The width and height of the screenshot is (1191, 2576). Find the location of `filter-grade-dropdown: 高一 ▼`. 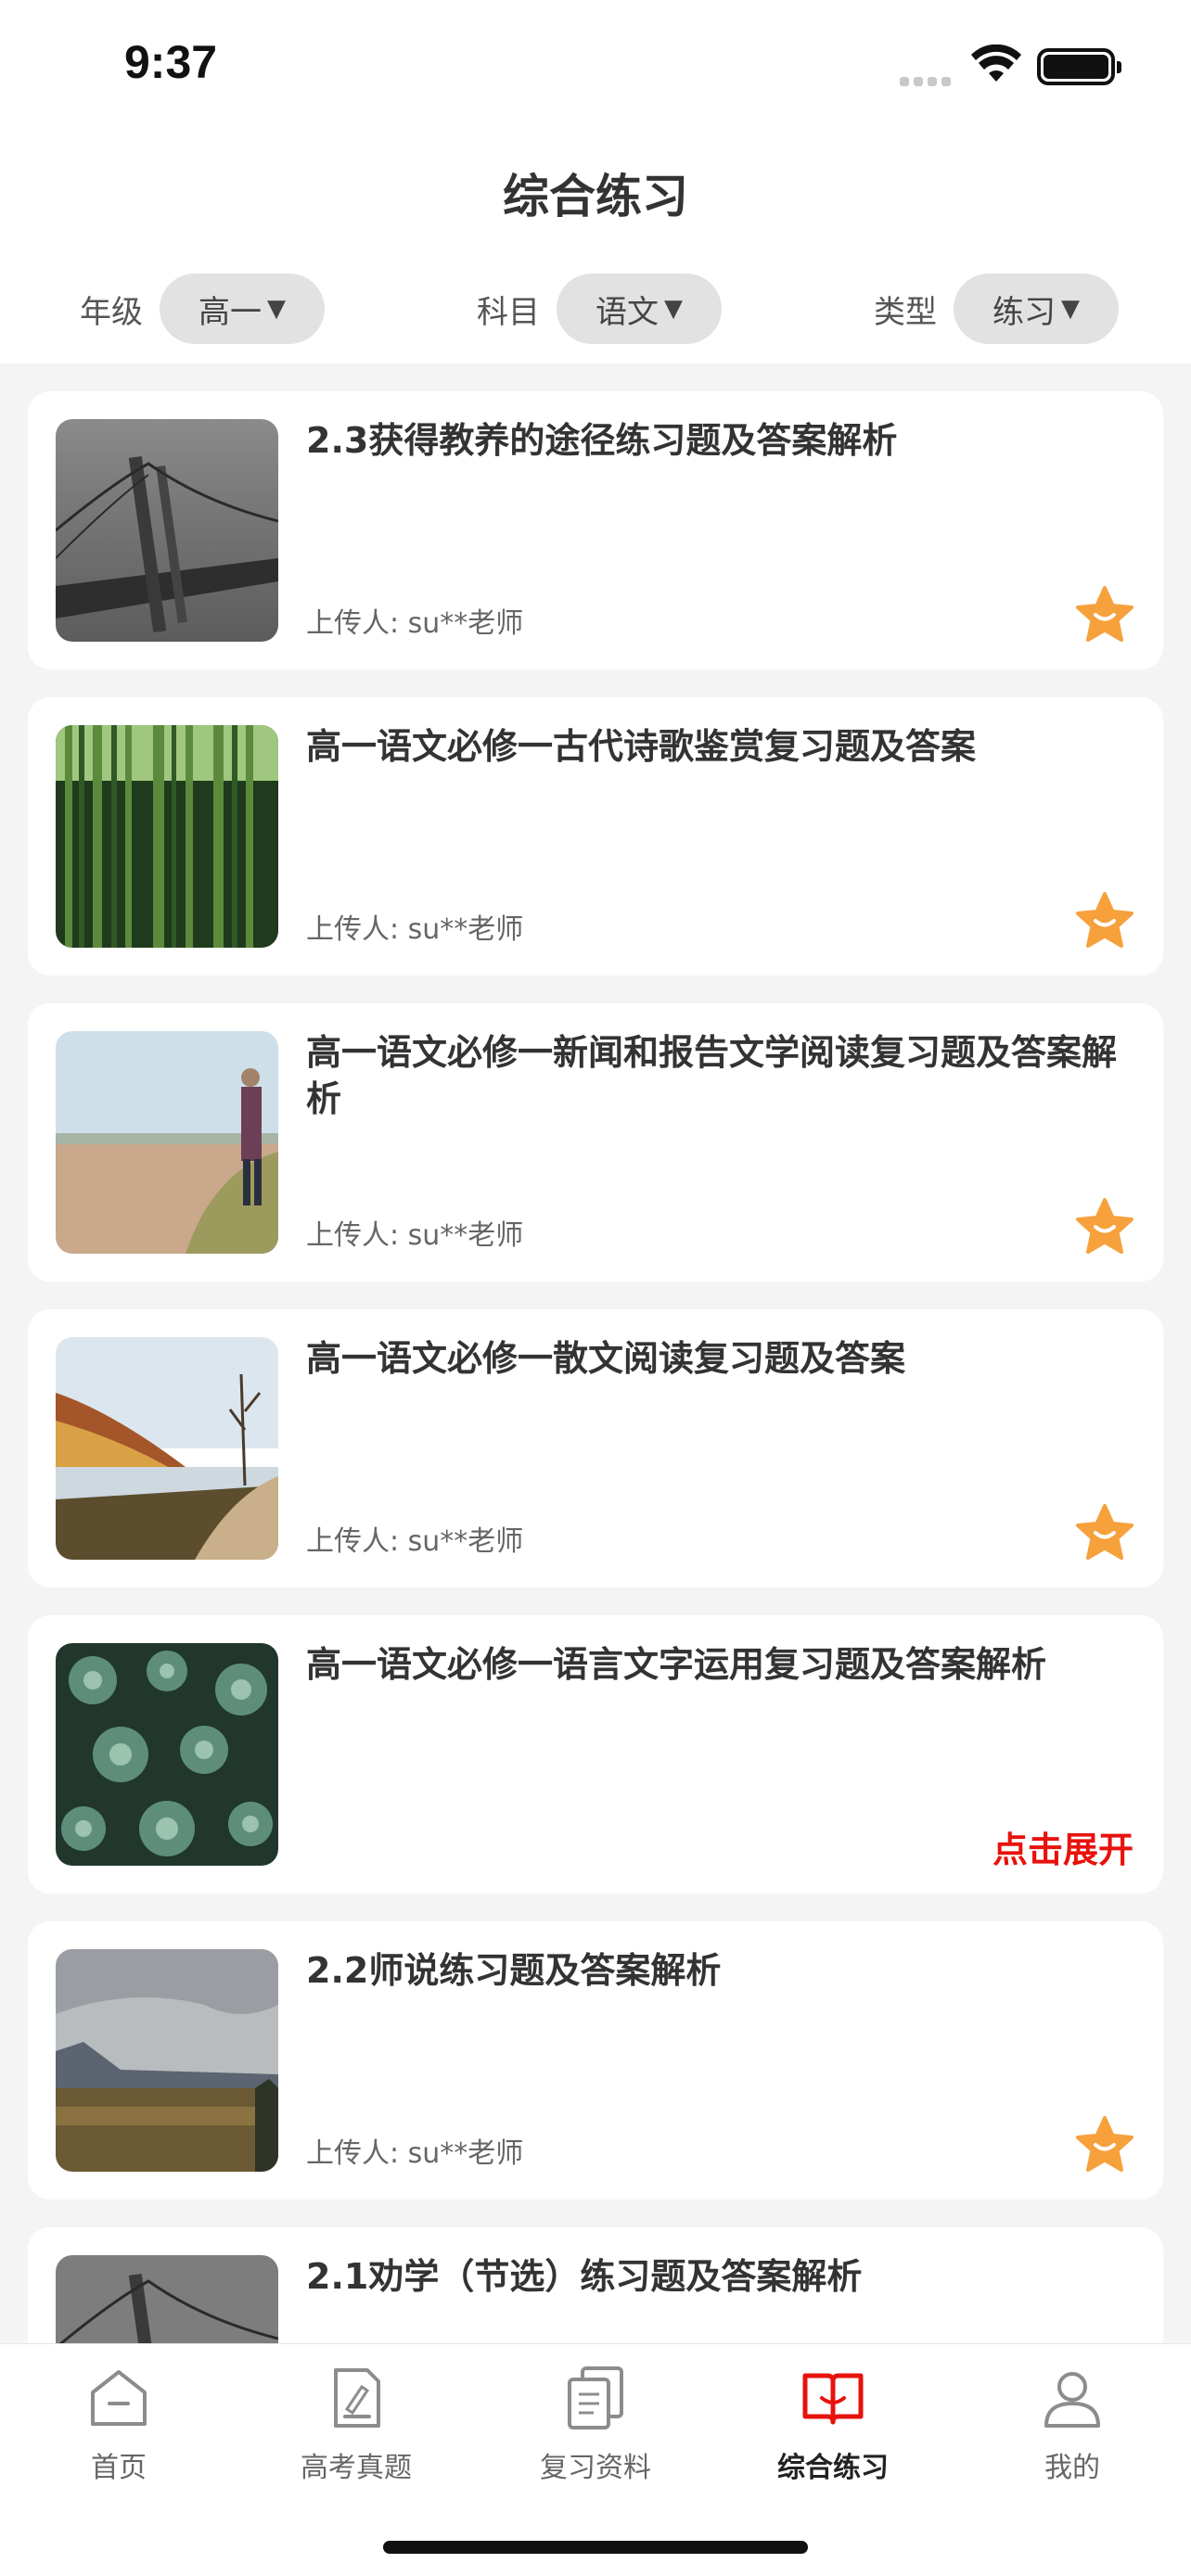

filter-grade-dropdown: 高一 ▼ is located at coordinates (242, 309).